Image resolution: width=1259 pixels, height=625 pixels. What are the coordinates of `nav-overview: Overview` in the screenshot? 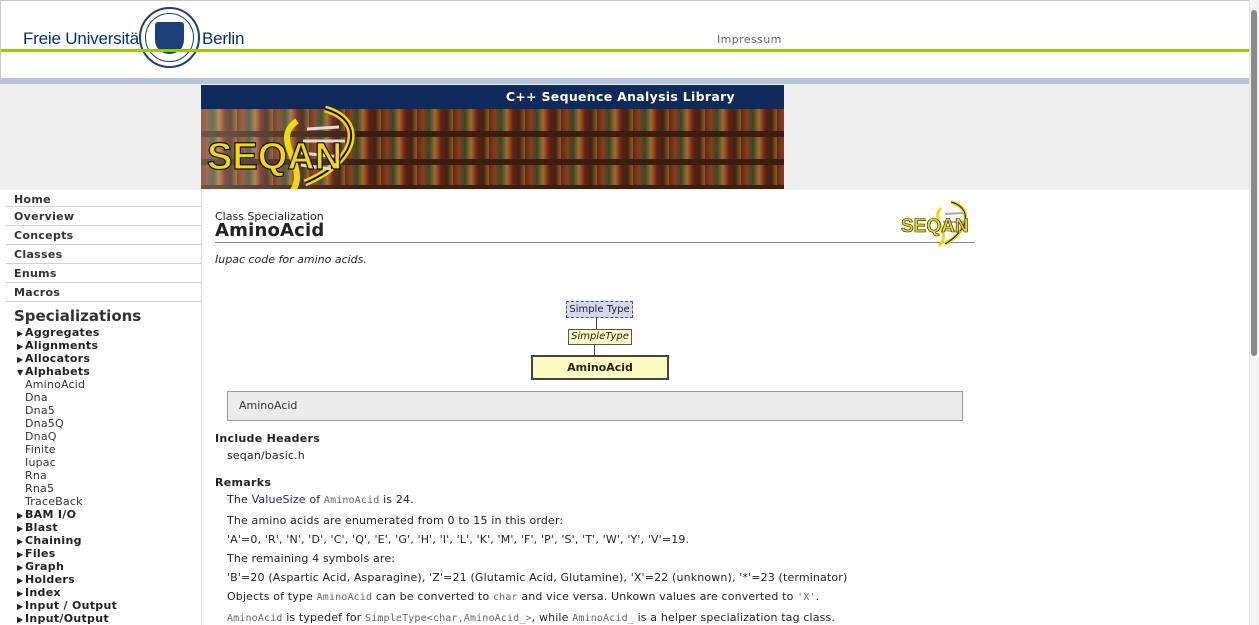 It's located at (103, 216).